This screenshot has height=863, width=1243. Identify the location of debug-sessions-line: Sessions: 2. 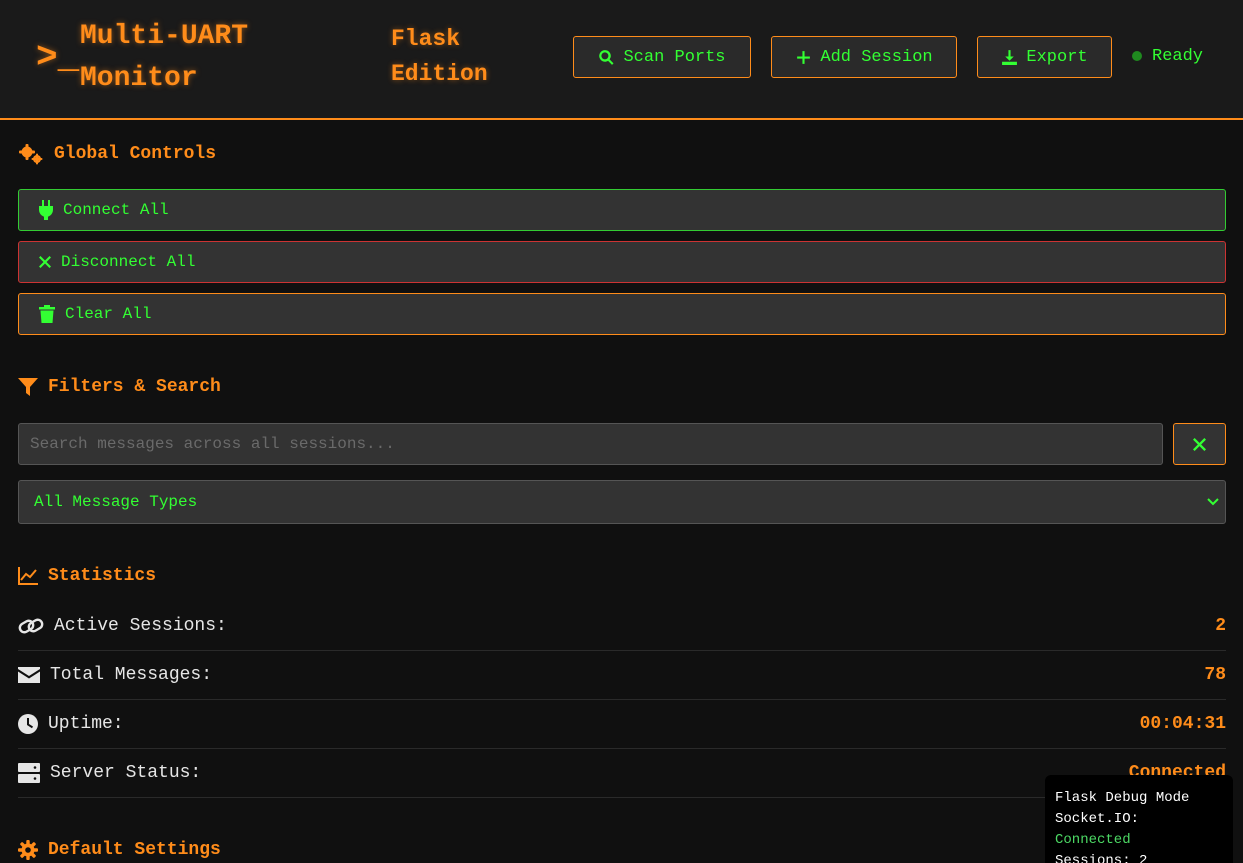
(1139, 857).